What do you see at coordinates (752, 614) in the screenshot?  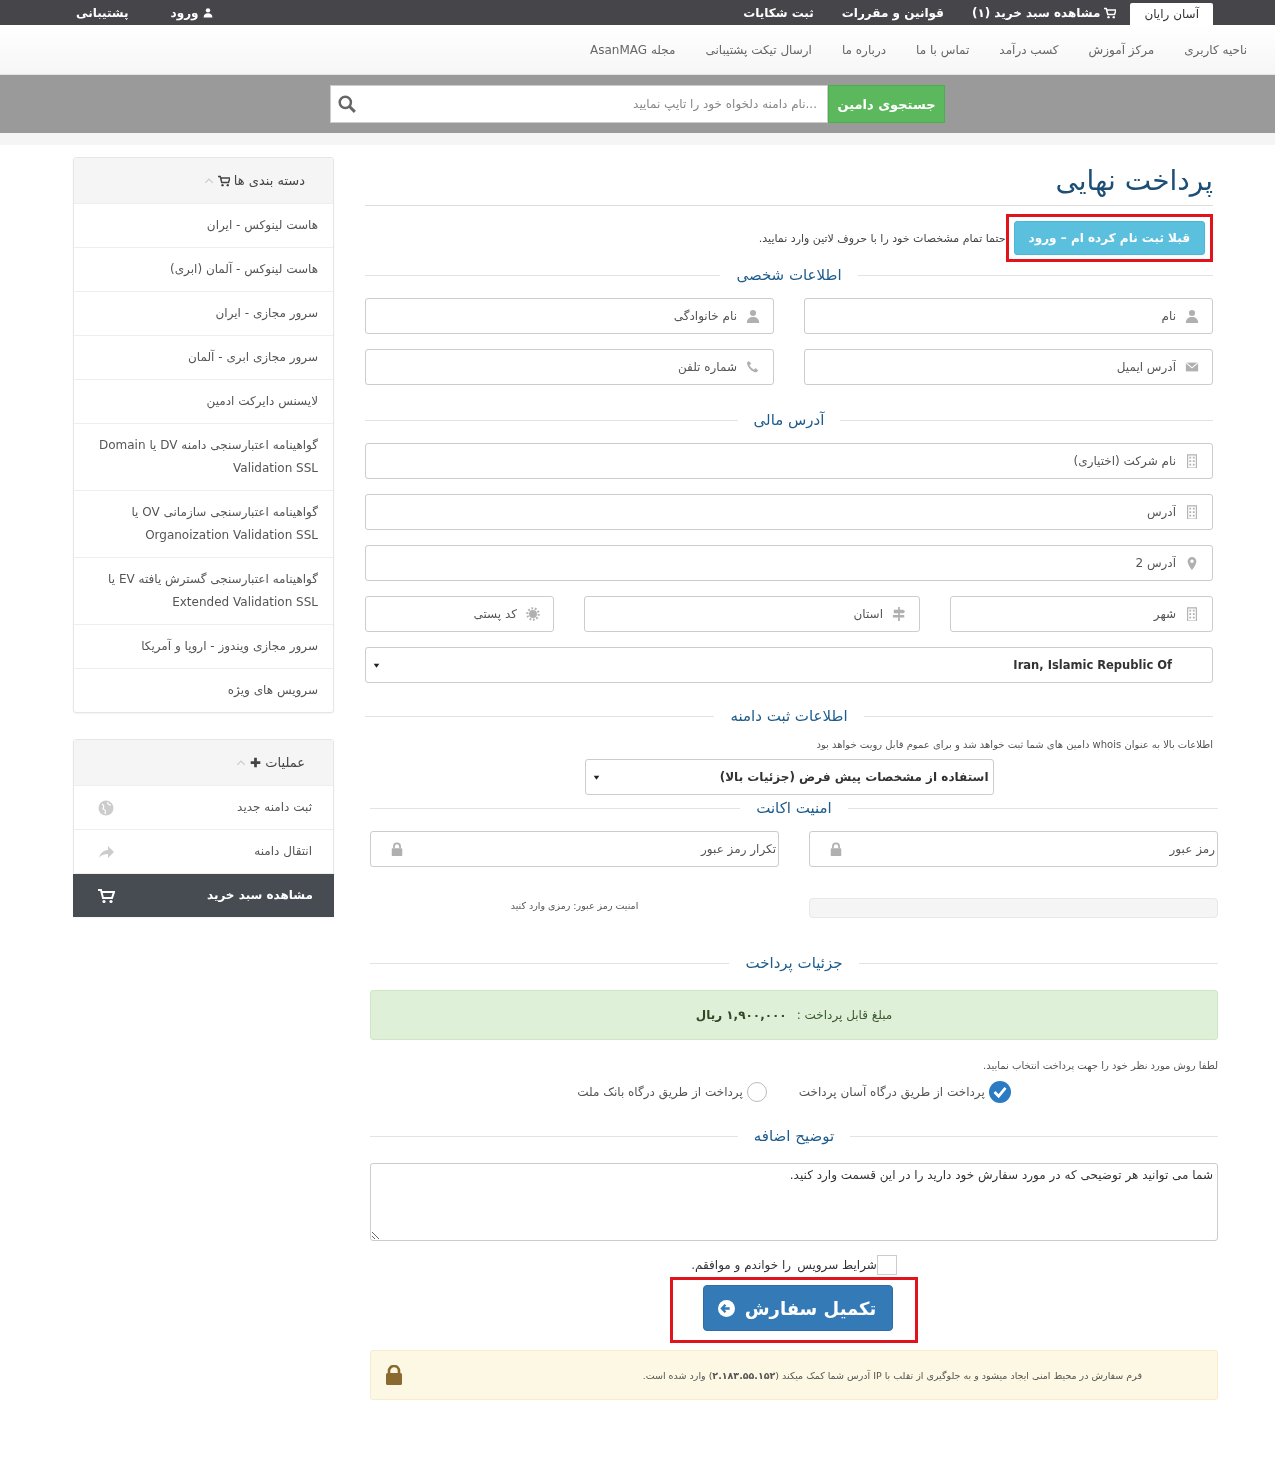 I see `input-field: استان` at bounding box center [752, 614].